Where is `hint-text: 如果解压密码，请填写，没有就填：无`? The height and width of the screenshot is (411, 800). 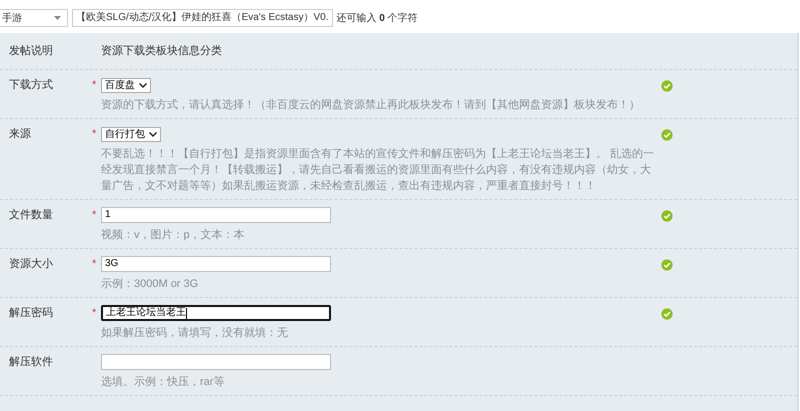
hint-text: 如果解压密码，请填写，没有就填：无 is located at coordinates (194, 333).